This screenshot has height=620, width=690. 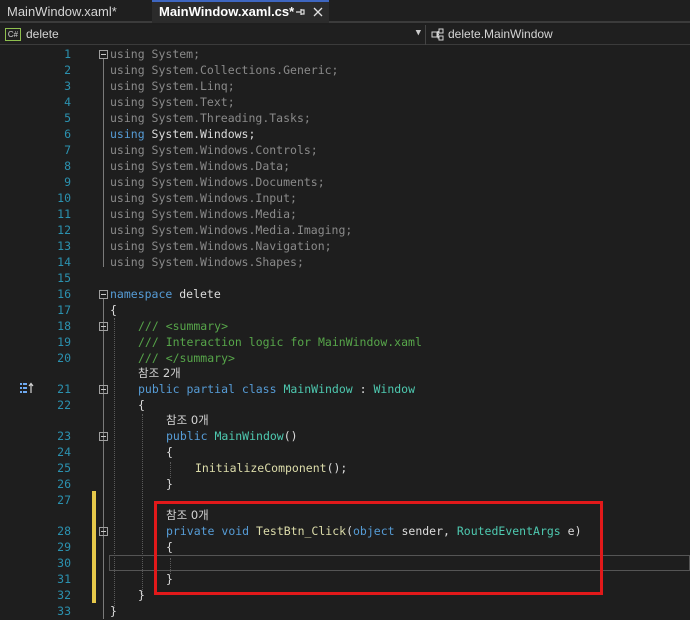 I want to click on code-text: InitializeComponent();, so click(x=271, y=468).